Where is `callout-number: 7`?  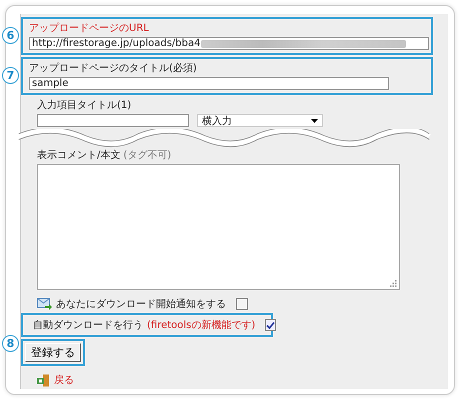 callout-number: 7 is located at coordinates (10, 75).